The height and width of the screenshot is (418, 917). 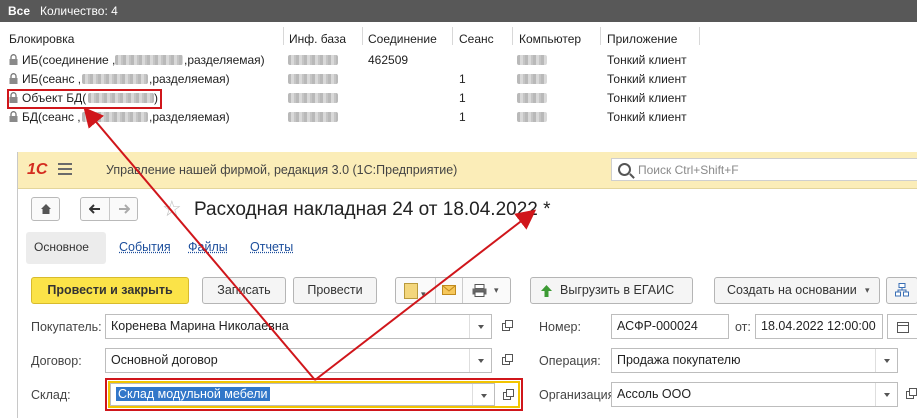 I want to click on create-based-on-button: Создать на основании ▾, so click(x=797, y=290).